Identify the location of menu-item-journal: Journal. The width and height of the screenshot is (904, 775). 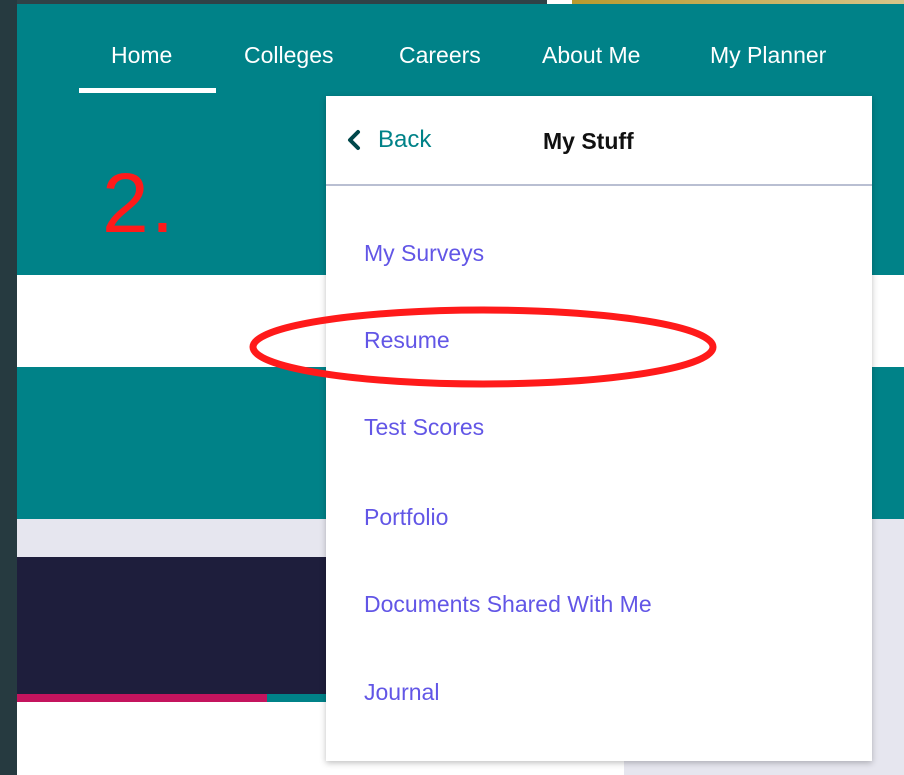
(401, 692).